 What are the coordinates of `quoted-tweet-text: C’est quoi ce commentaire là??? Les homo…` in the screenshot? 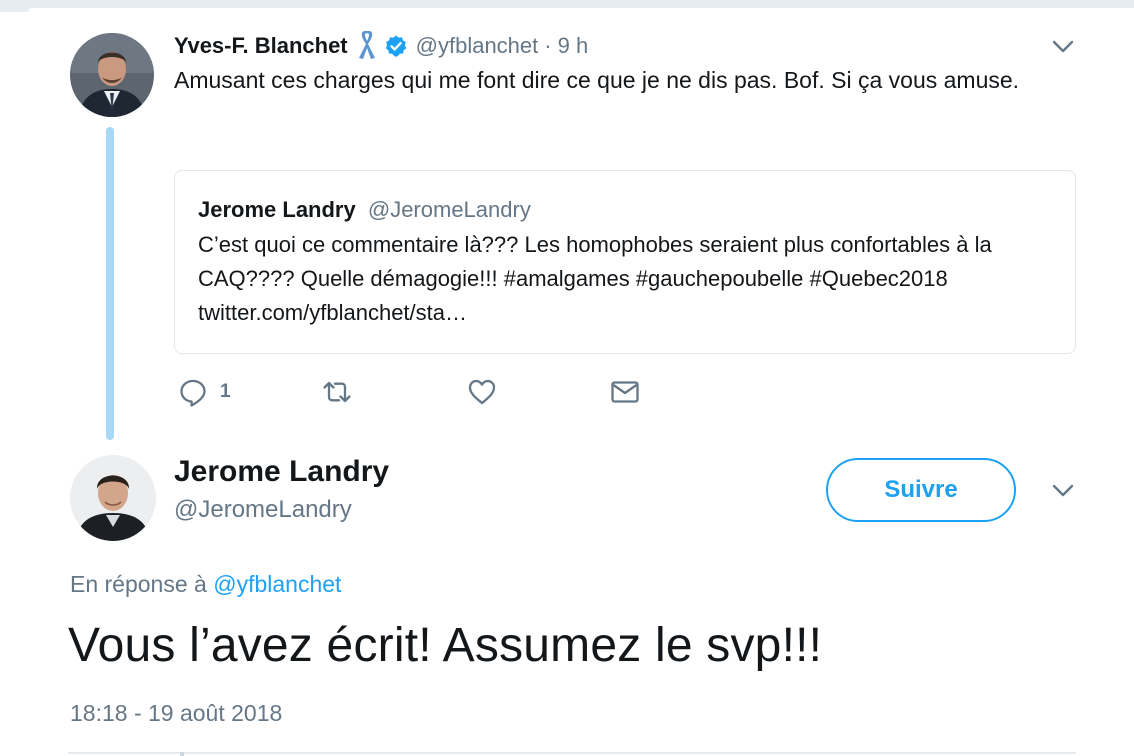 It's located at (595, 278).